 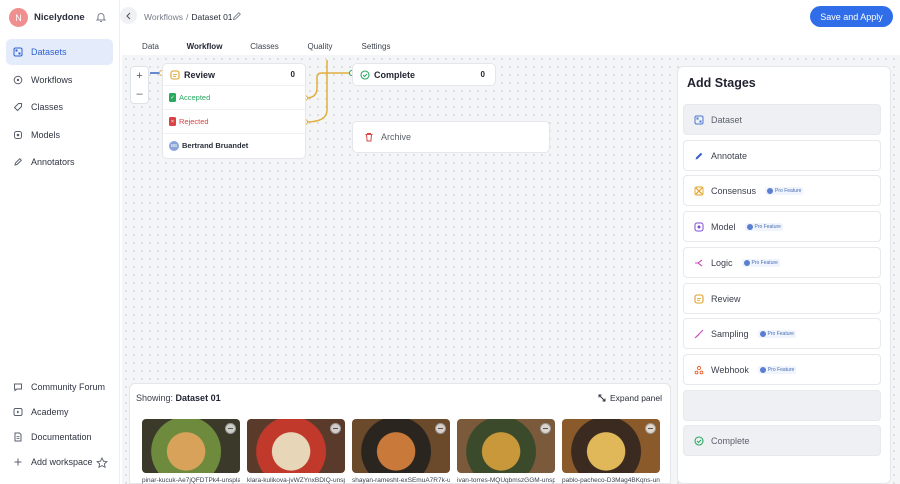 I want to click on annotate-icon, so click(x=699, y=156).